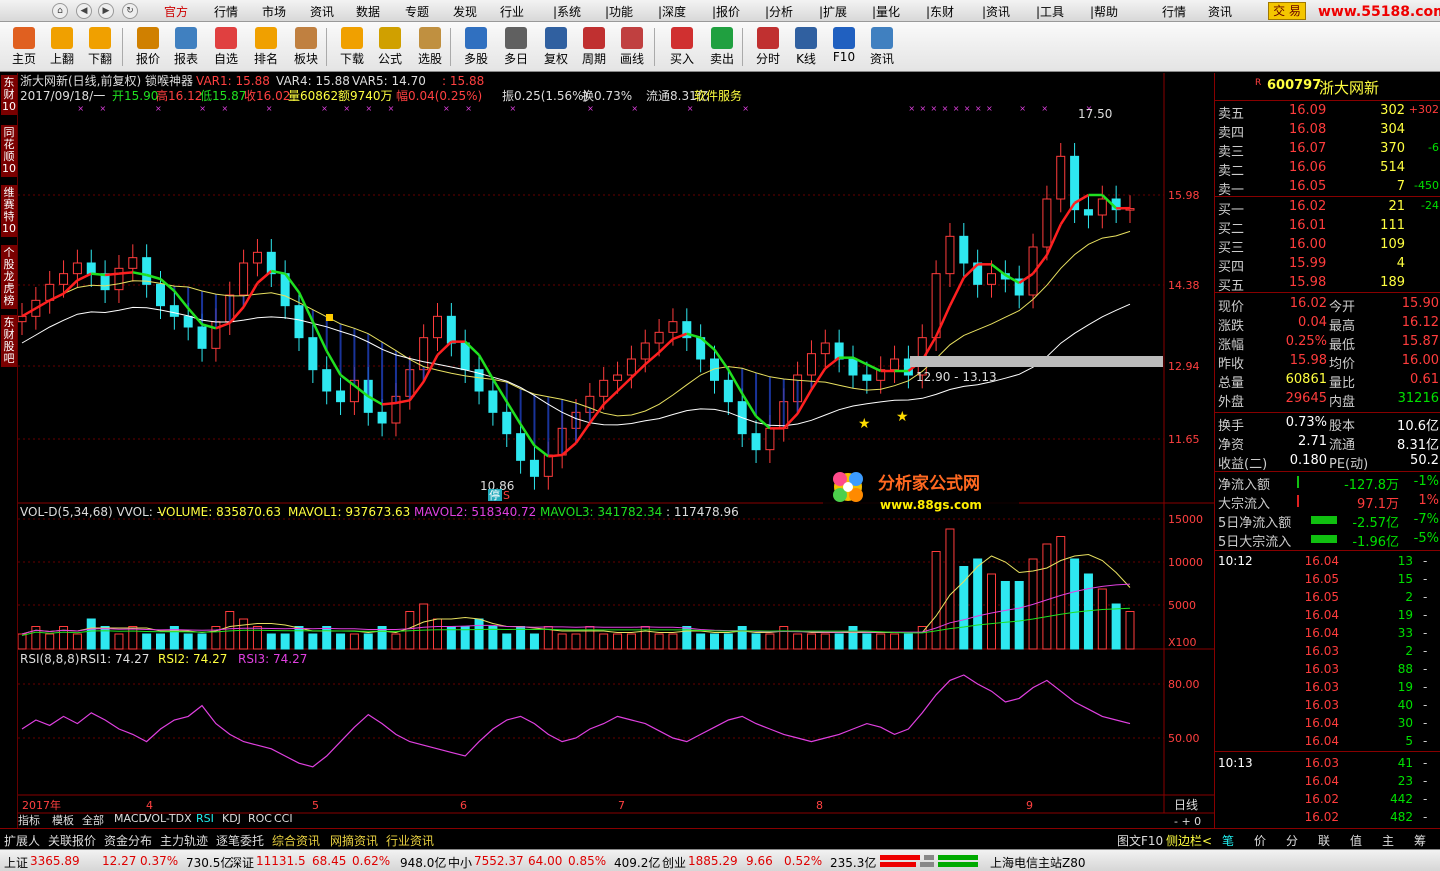  I want to click on zx-pct: 0.85%, so click(587, 861).